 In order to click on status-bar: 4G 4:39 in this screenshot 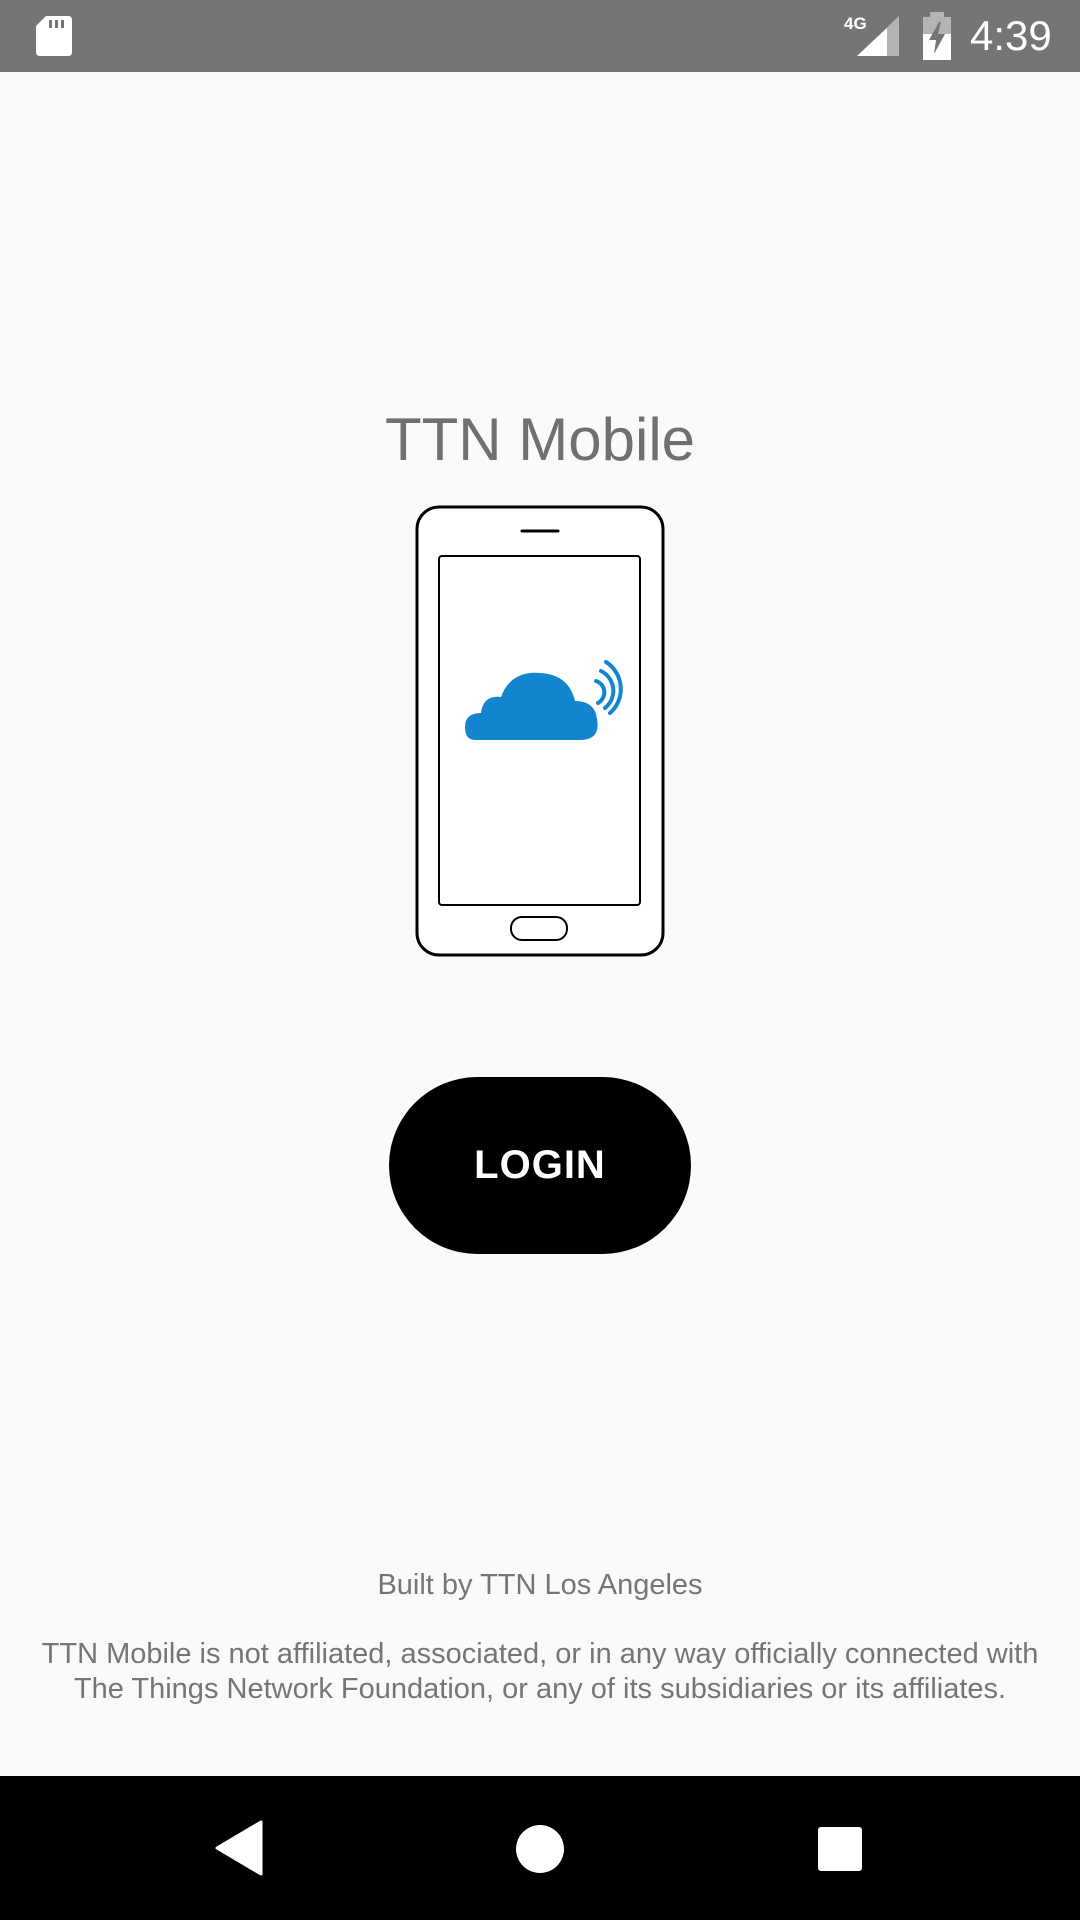, I will do `click(540, 36)`.